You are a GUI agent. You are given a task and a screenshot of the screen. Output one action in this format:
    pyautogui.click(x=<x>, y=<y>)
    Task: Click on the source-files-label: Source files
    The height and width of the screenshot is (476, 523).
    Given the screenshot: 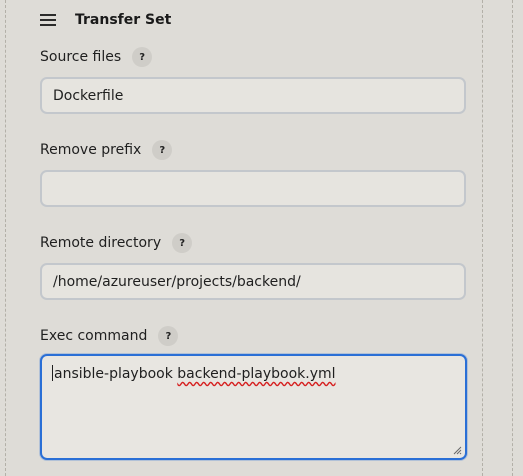 What is the action you would take?
    pyautogui.click(x=81, y=57)
    